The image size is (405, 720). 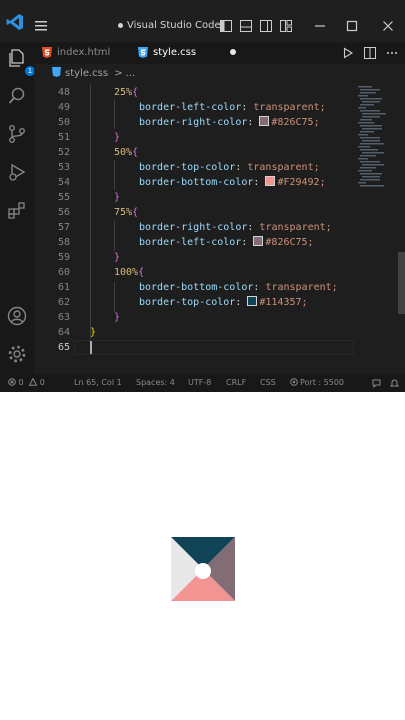 I want to click on split-editor-icon, so click(x=370, y=53).